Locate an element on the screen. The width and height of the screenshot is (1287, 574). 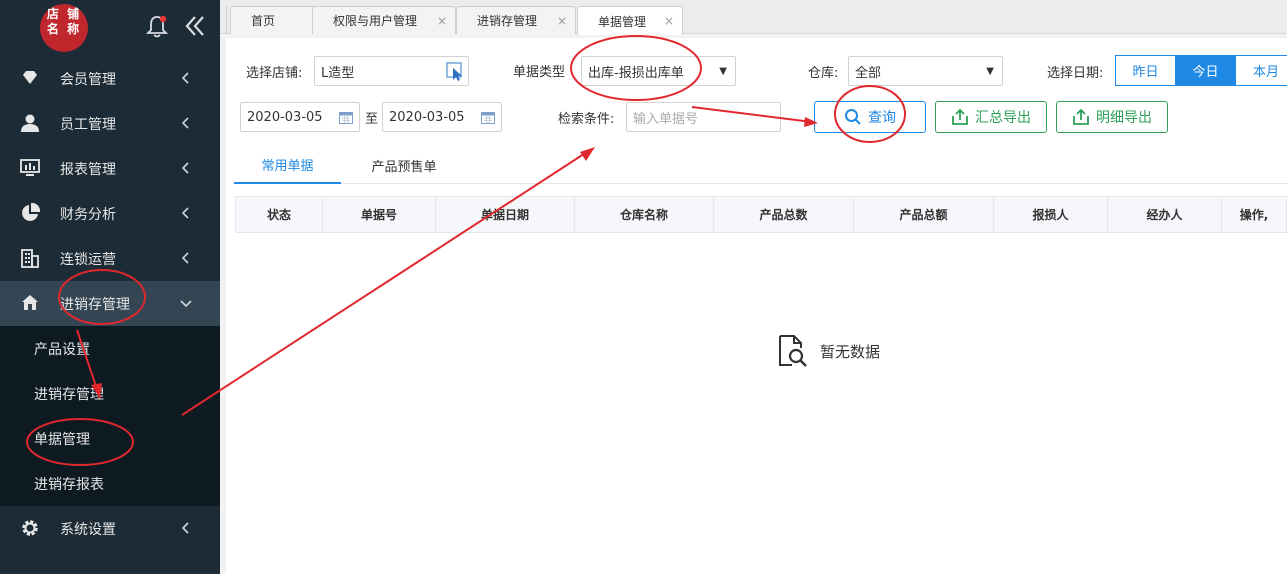
summary-export-button: 汇总导出 is located at coordinates (991, 117).